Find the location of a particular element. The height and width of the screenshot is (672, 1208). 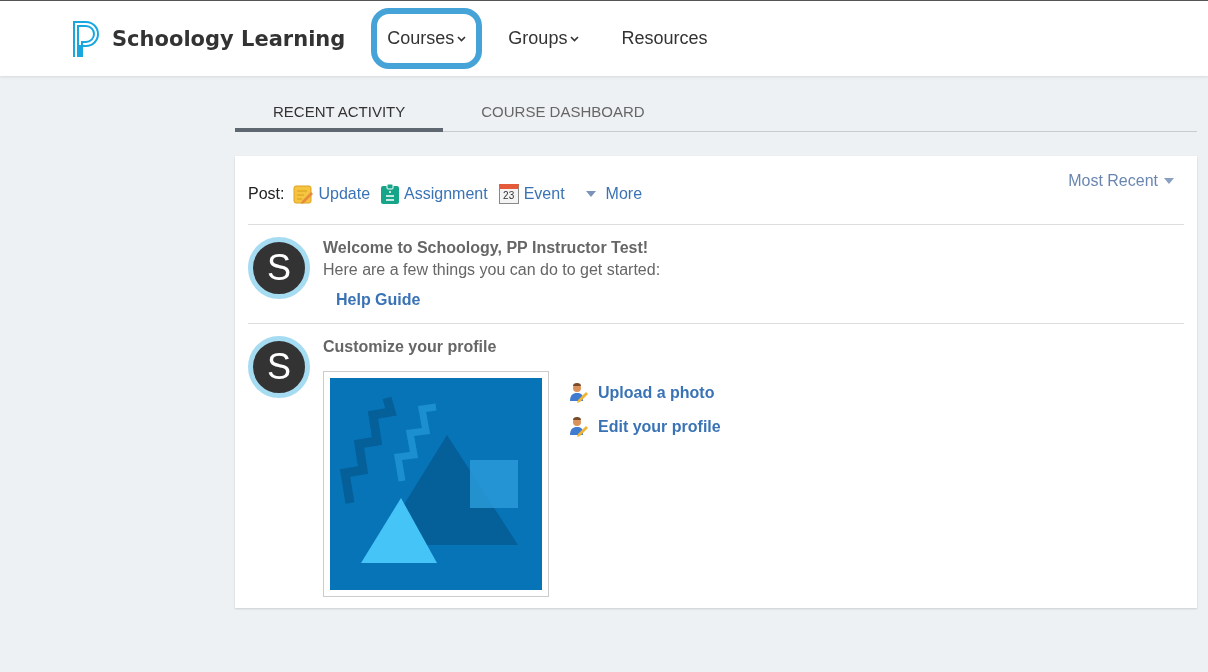

help-link: Help Guide is located at coordinates (378, 299).